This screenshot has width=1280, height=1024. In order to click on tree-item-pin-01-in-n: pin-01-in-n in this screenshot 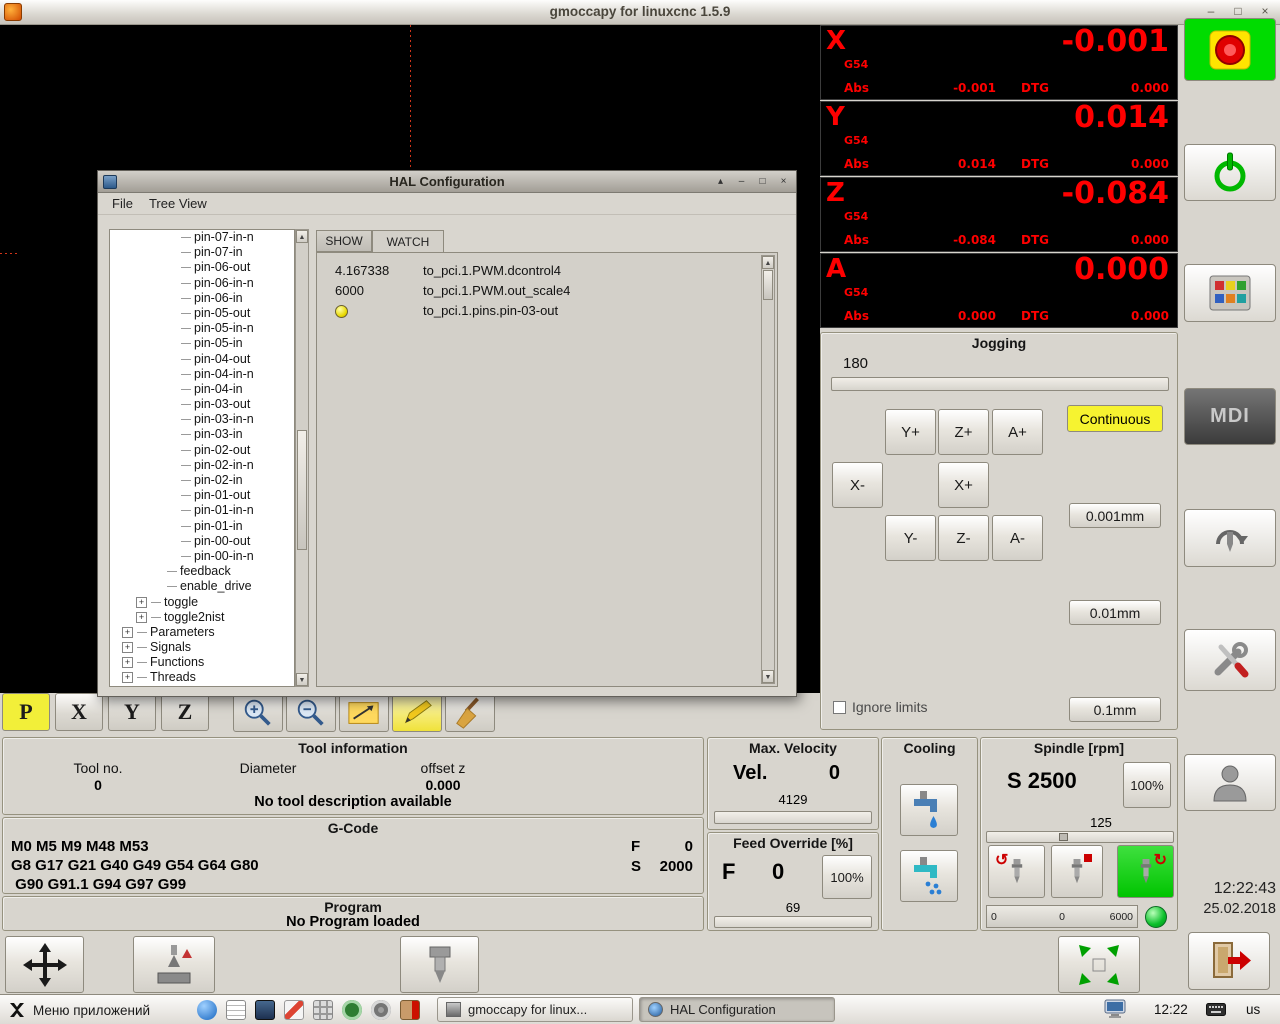, I will do `click(202, 510)`.